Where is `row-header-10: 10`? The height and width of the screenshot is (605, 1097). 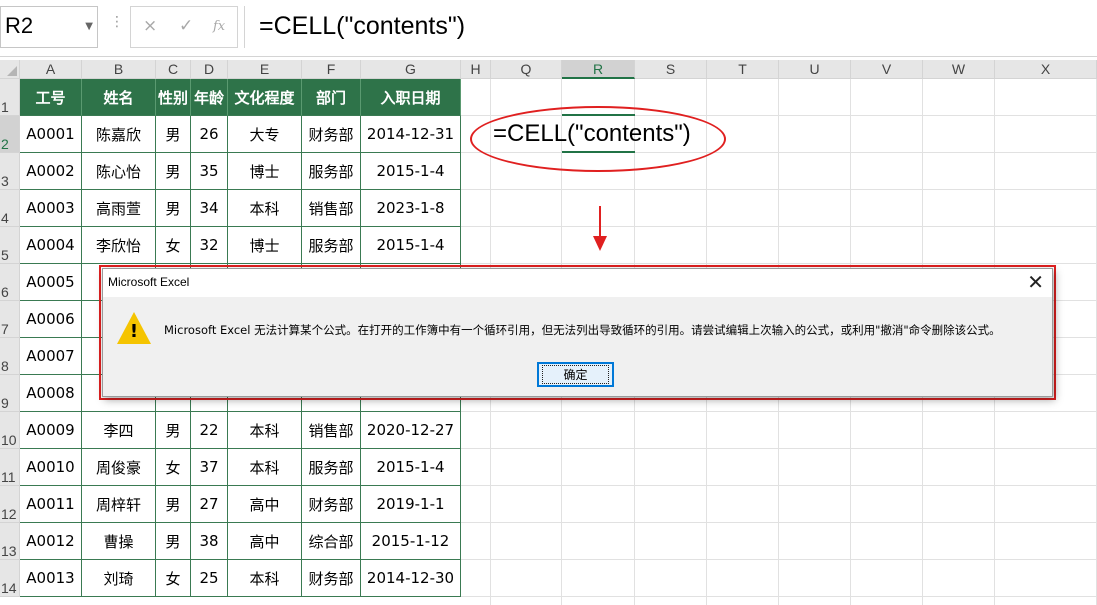
row-header-10: 10 is located at coordinates (10, 430).